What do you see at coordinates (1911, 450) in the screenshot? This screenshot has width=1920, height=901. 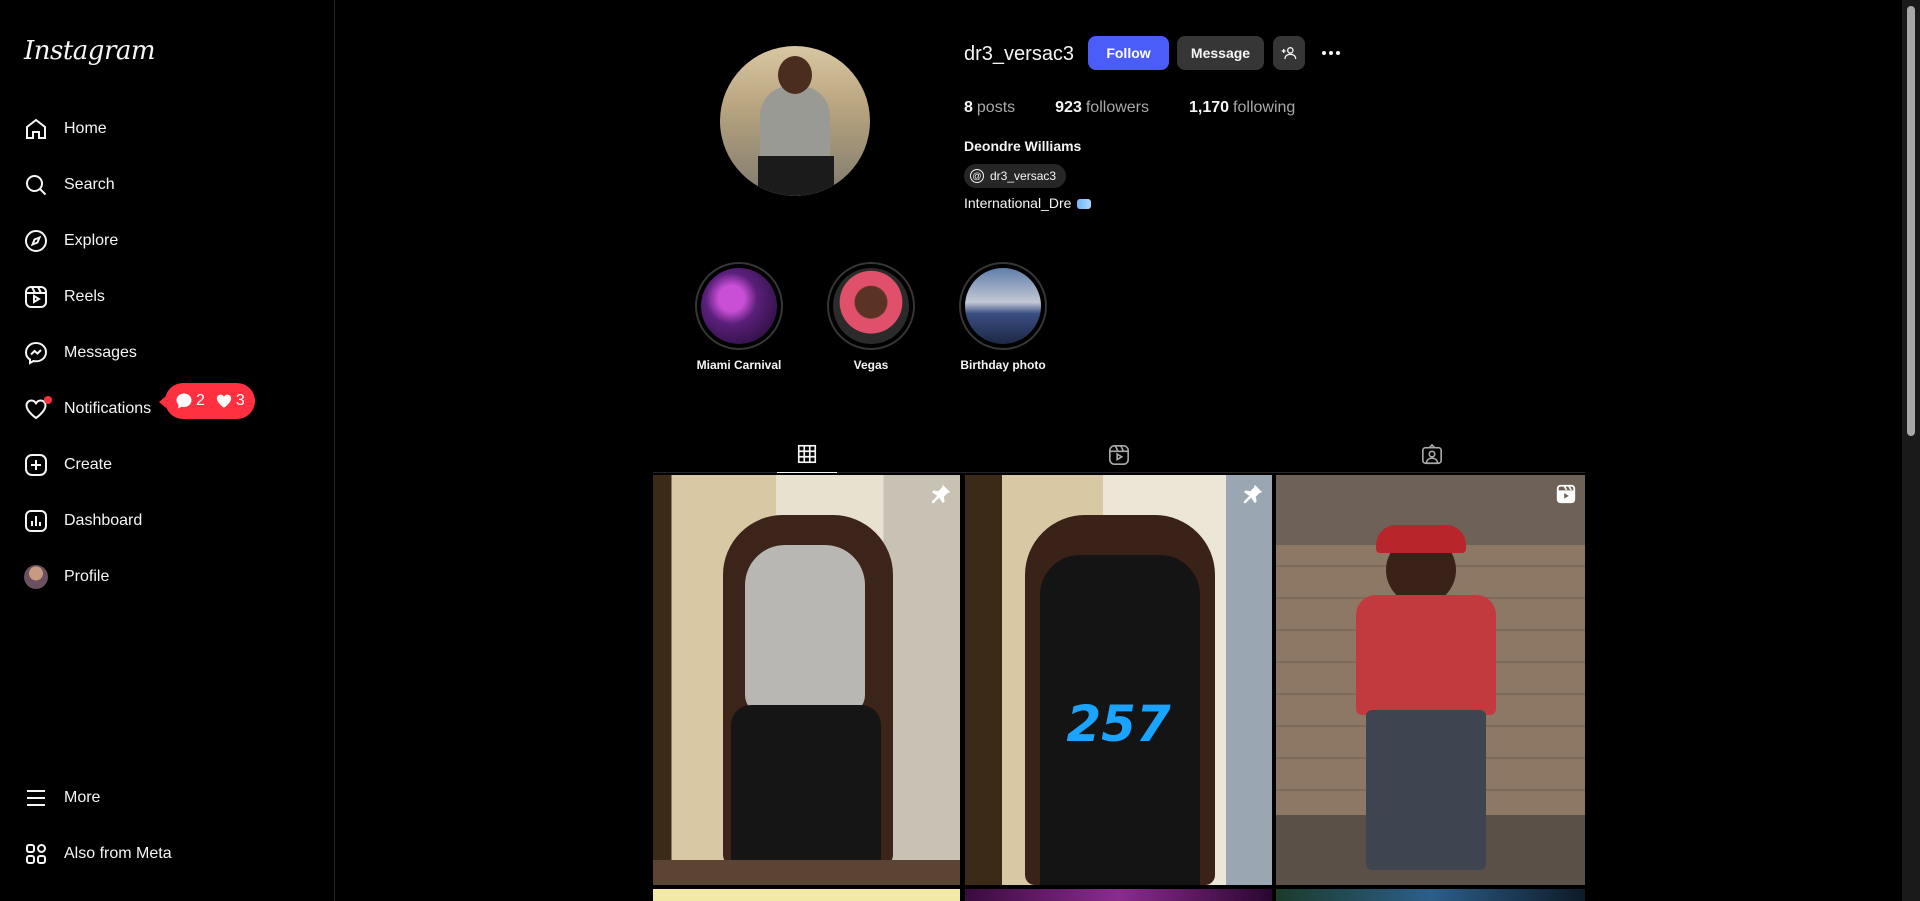 I see `scrollbar` at bounding box center [1911, 450].